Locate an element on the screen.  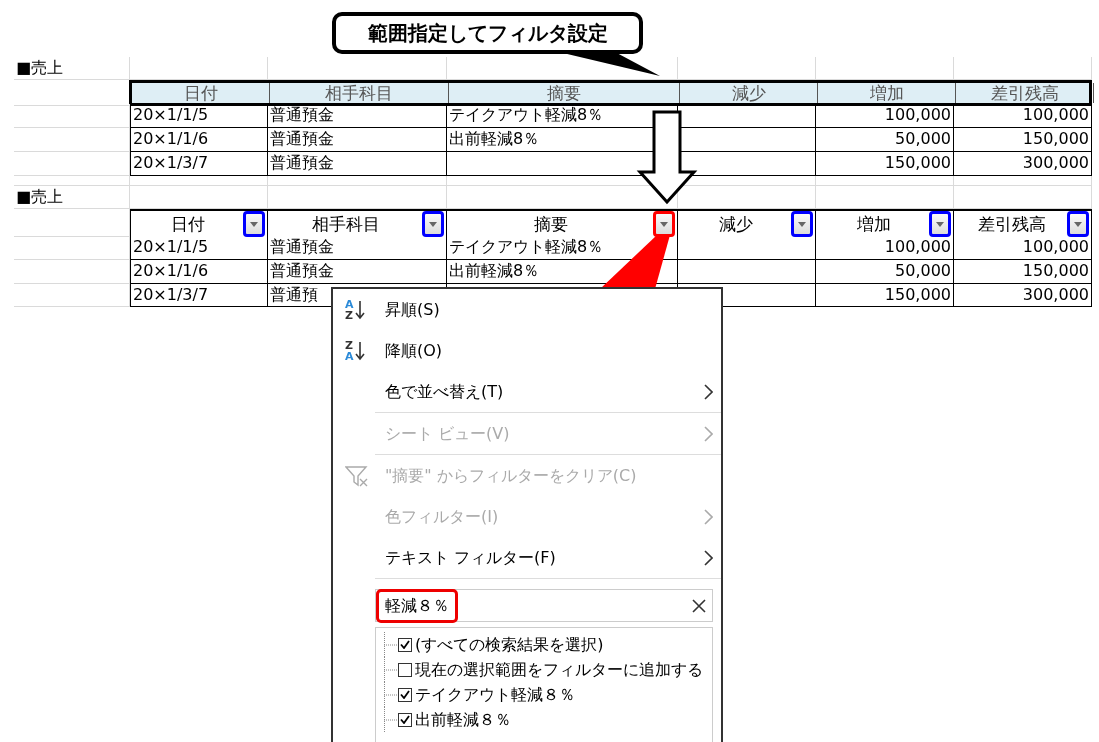
checkbox-label: テイクアウト軽減８％ is located at coordinates (495, 694).